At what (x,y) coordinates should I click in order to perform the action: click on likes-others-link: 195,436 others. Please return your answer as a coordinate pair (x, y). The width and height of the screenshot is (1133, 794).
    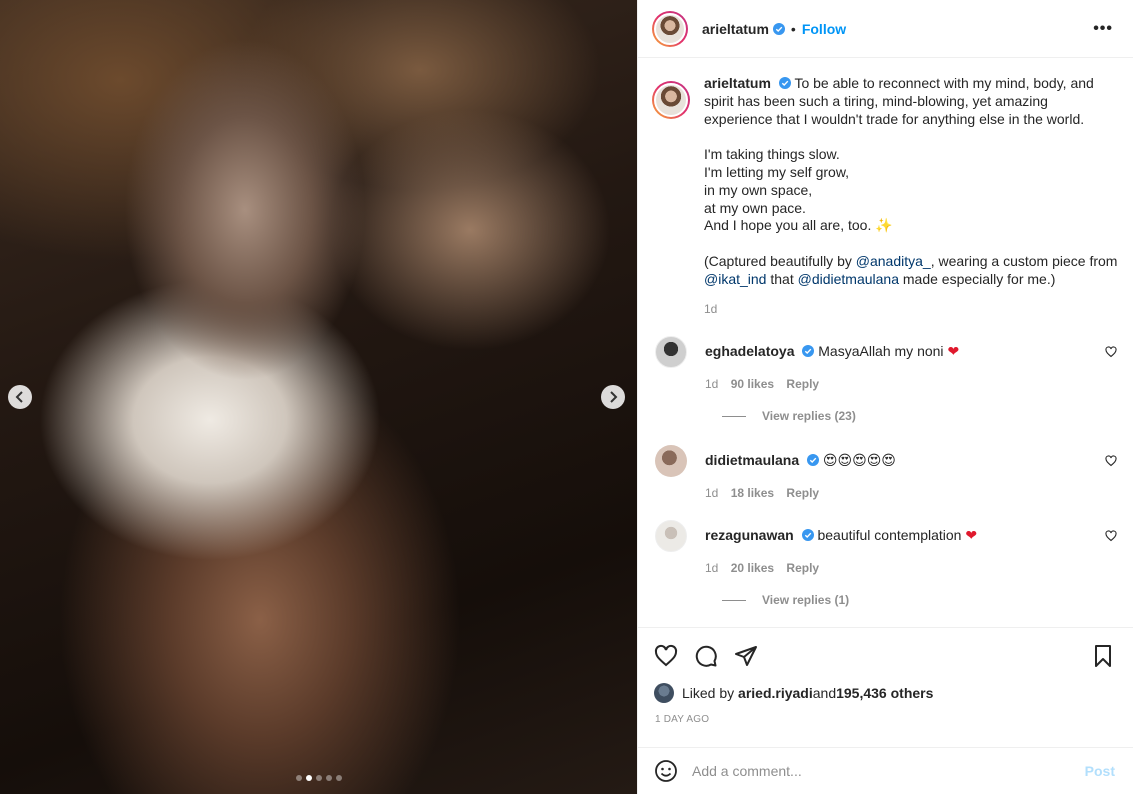
    Looking at the image, I should click on (884, 693).